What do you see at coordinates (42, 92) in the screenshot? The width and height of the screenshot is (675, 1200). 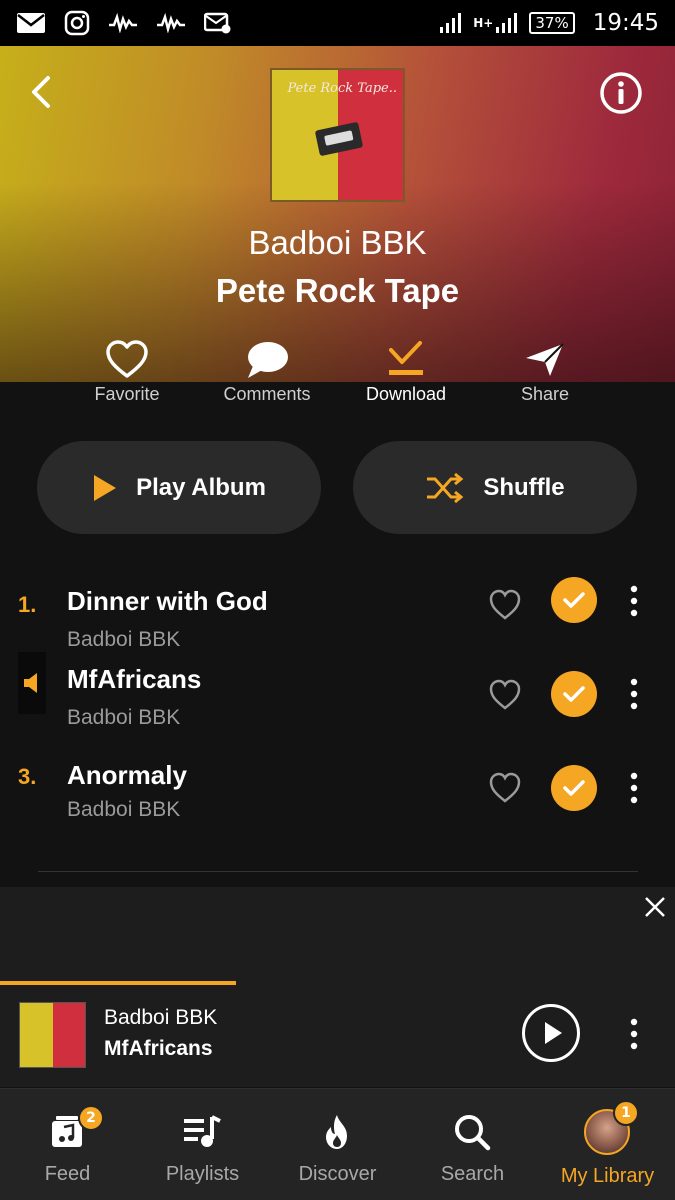 I see `back-arrow-icon` at bounding box center [42, 92].